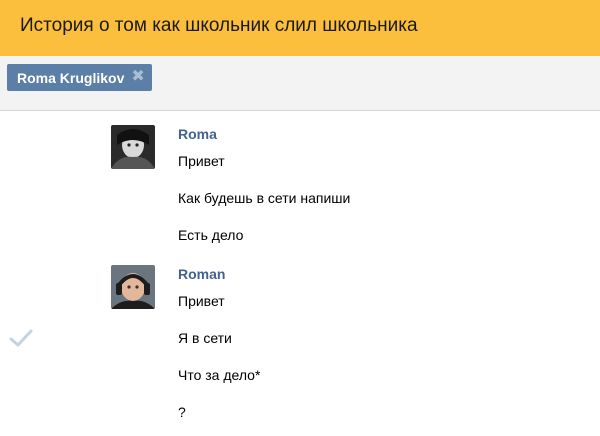 The image size is (600, 436). I want to click on sender-name: Roman, so click(201, 274).